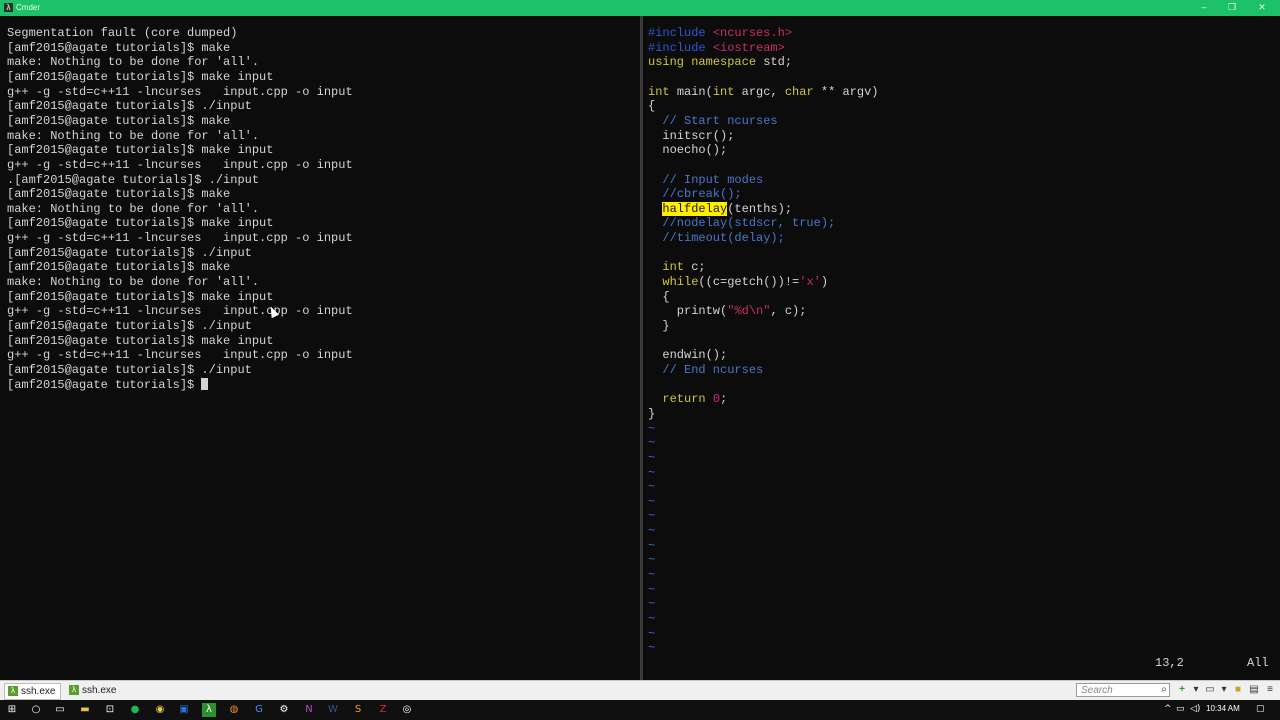 The height and width of the screenshot is (720, 1280). What do you see at coordinates (1210, 690) in the screenshot?
I see `split-view-icon: ▭` at bounding box center [1210, 690].